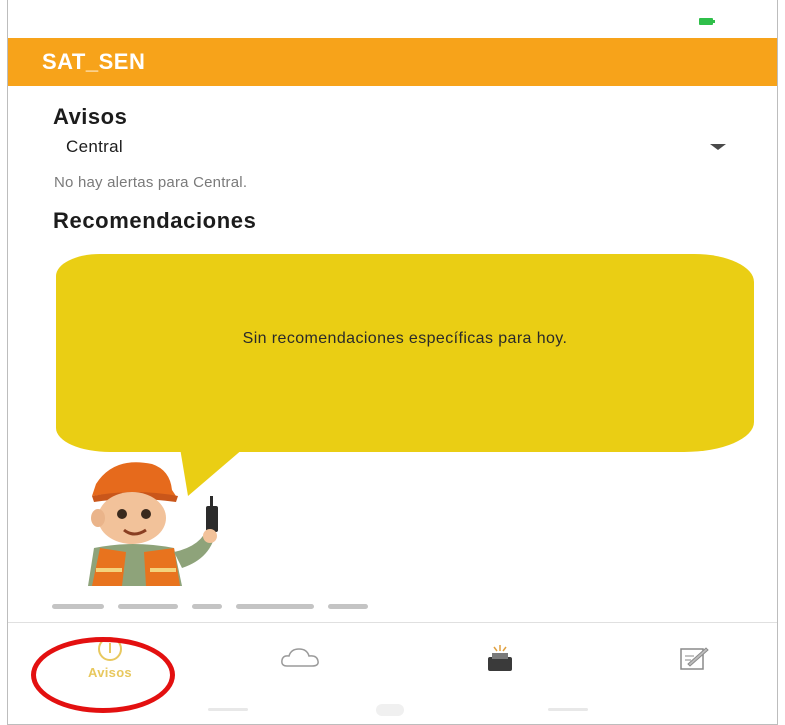  I want to click on status-bar, so click(392, 19).